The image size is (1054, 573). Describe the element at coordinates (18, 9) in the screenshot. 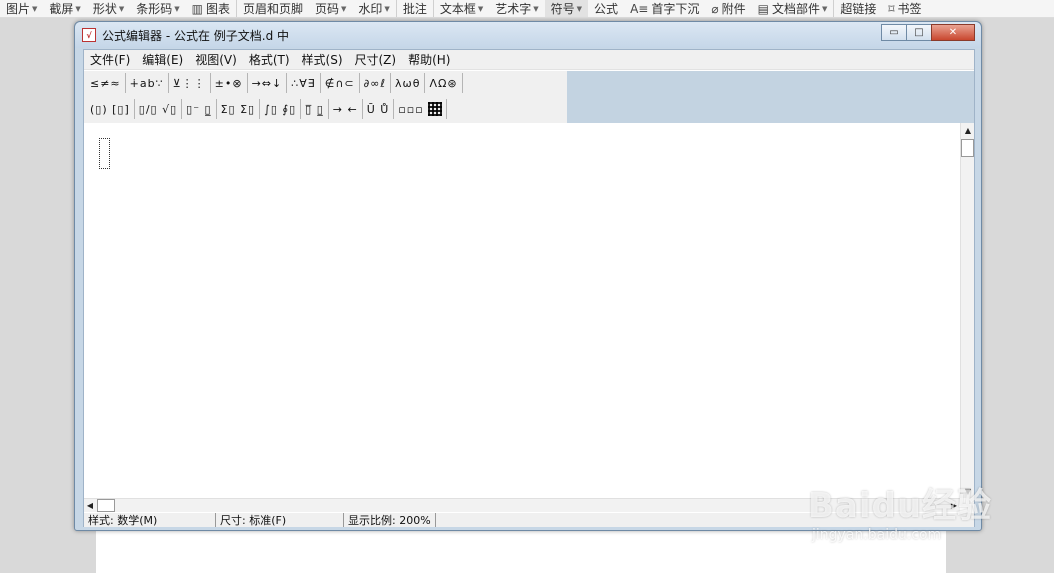

I see `ribbon-item-label: 图片` at that location.